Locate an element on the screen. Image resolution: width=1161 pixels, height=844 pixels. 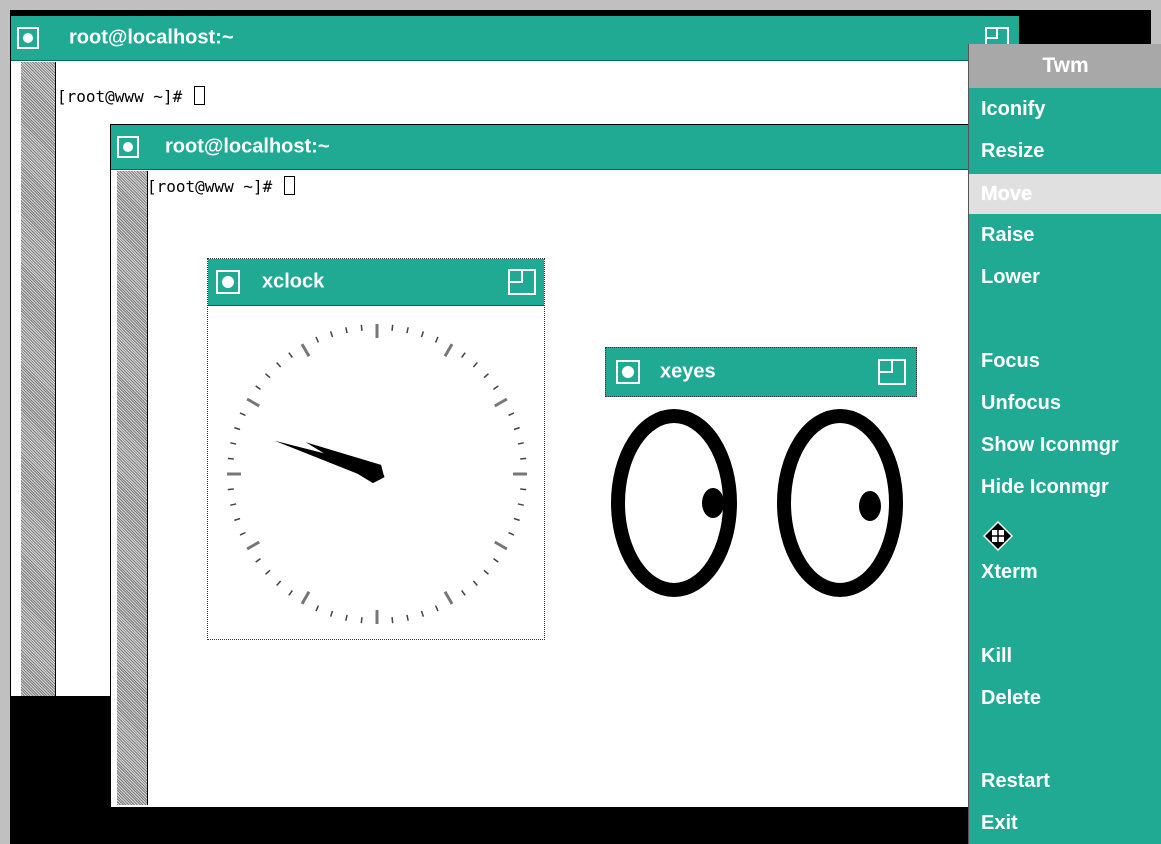
menu-item-raise: Raise is located at coordinates (1065, 235).